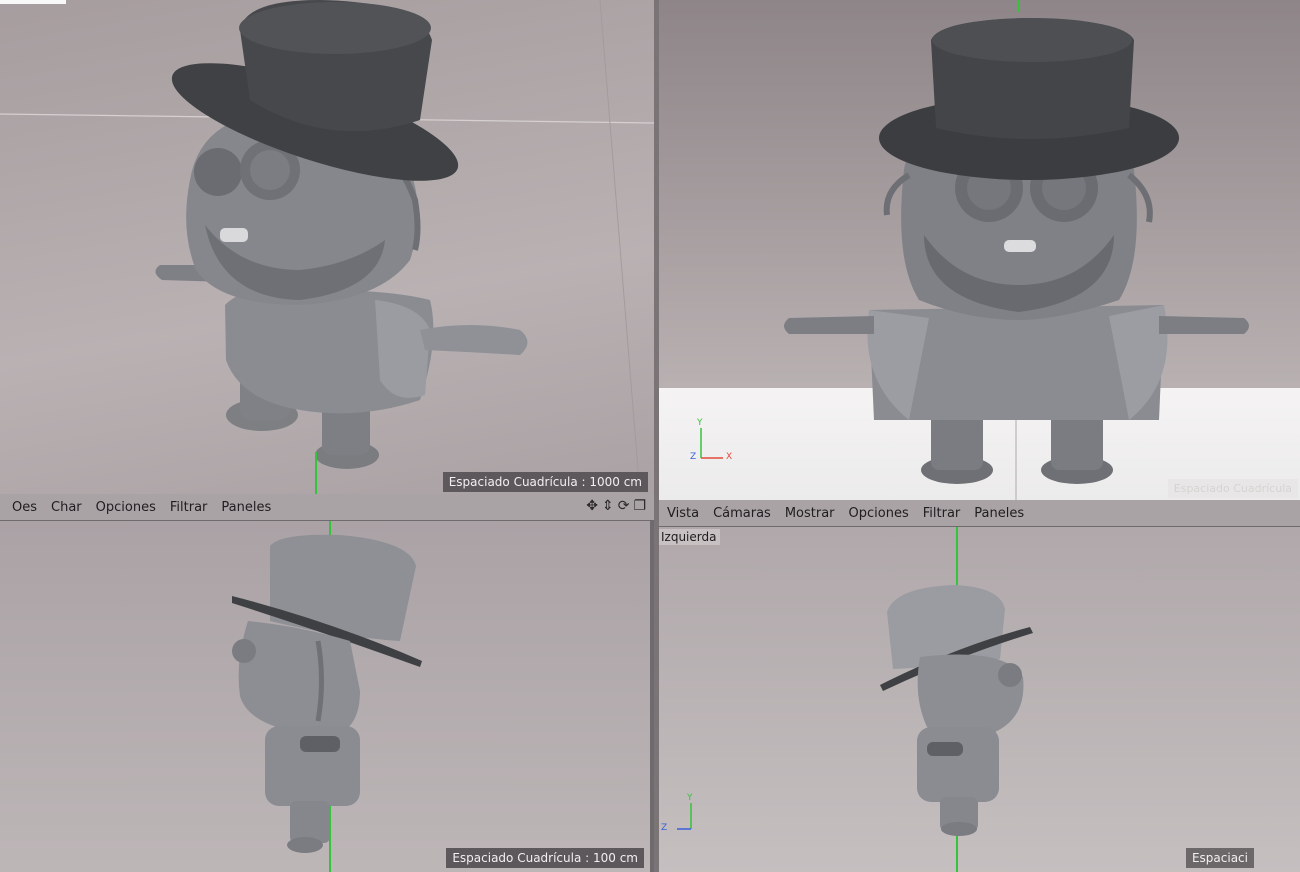 The width and height of the screenshot is (1300, 872). What do you see at coordinates (1232, 488) in the screenshot?
I see `grid-spacing-readout: Espaciado Cuadrícula` at bounding box center [1232, 488].